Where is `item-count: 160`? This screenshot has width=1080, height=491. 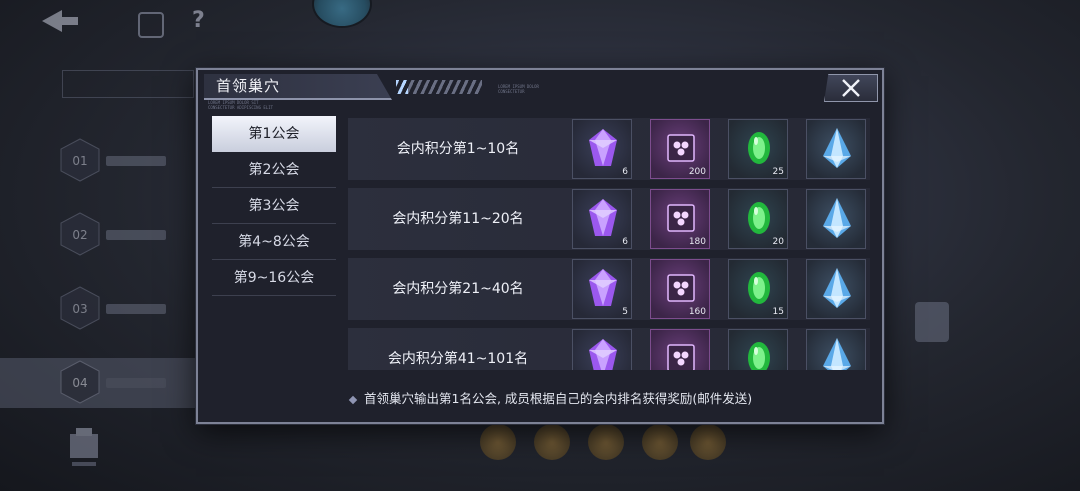 item-count: 160 is located at coordinates (697, 312).